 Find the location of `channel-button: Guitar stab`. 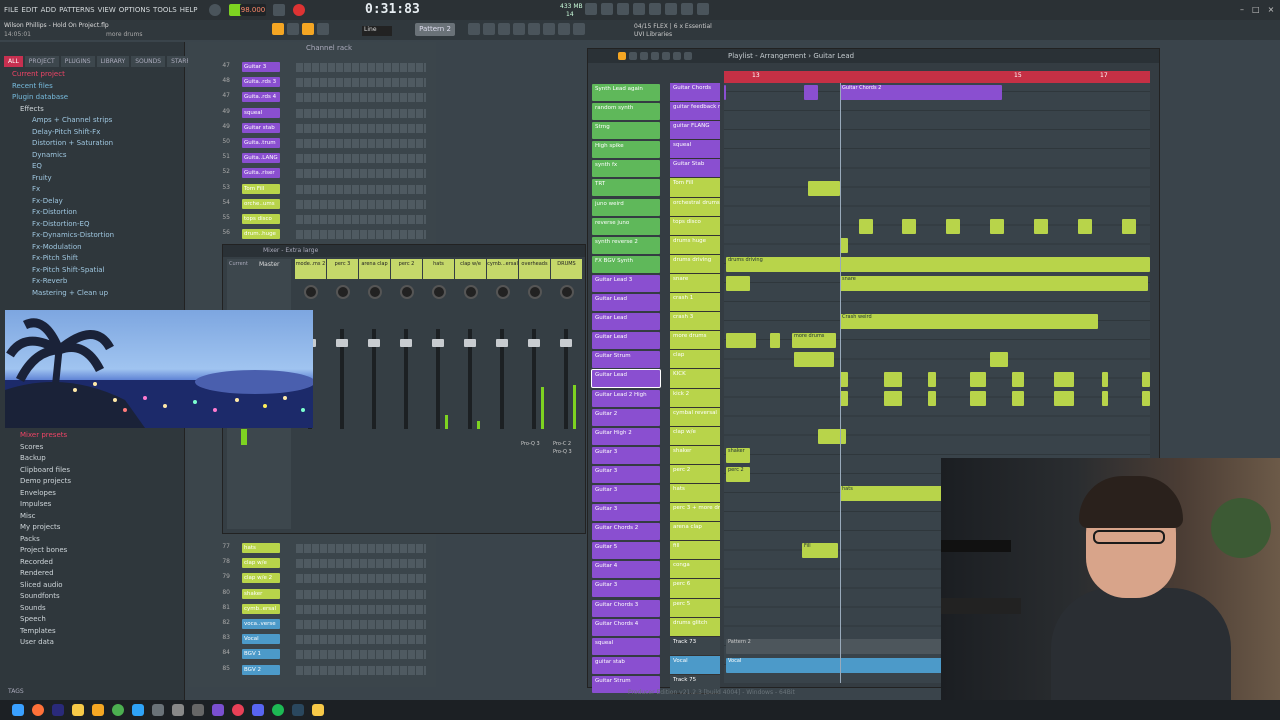

channel-button: Guitar stab is located at coordinates (261, 127).